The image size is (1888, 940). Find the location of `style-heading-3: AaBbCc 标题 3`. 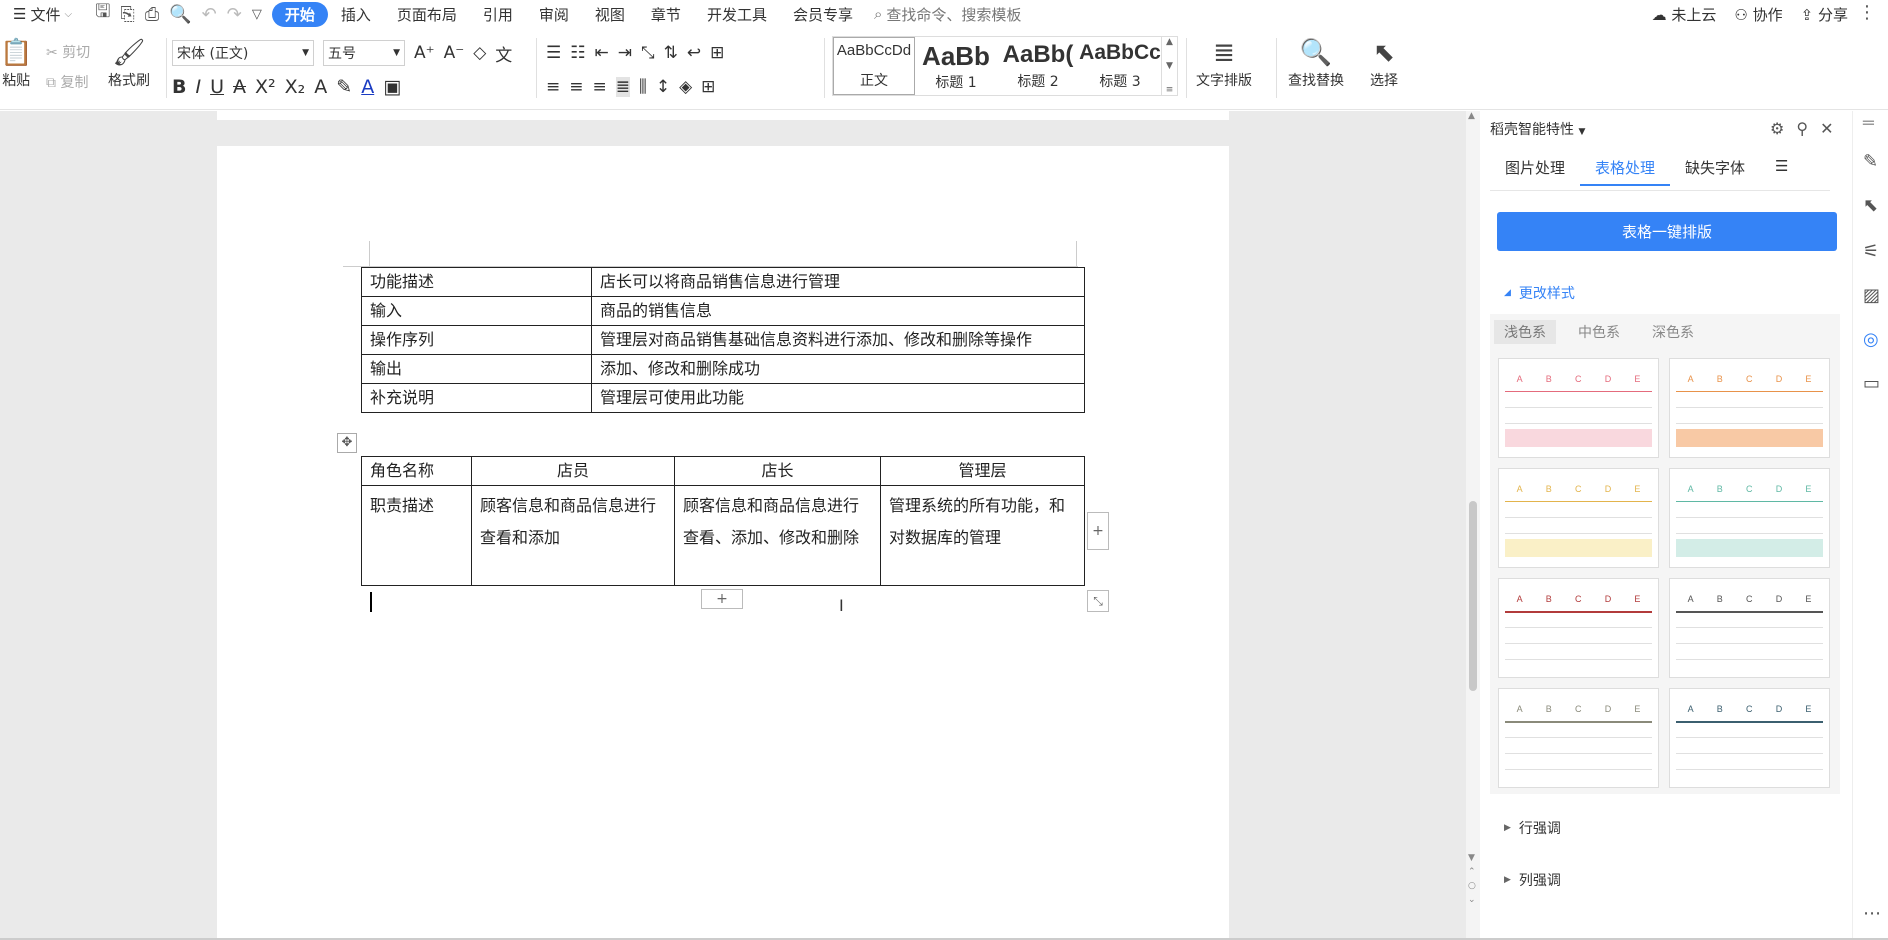

style-heading-3: AaBbCc 标题 3 is located at coordinates (1120, 66).